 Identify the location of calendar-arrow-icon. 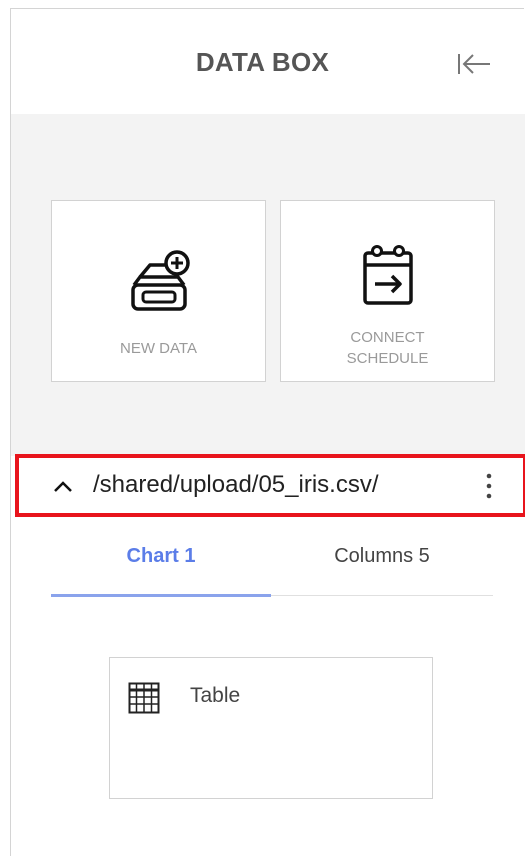
(387, 274).